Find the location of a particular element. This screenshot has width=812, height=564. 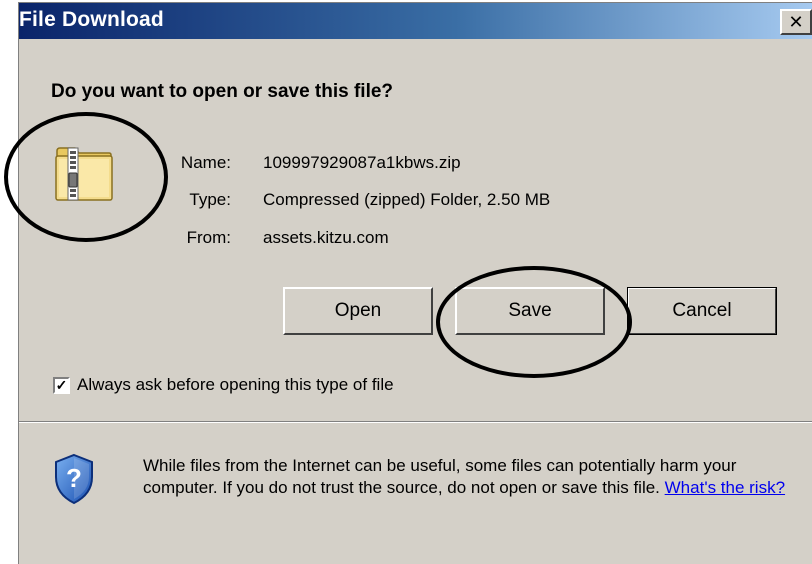

section-divider is located at coordinates (415, 422).